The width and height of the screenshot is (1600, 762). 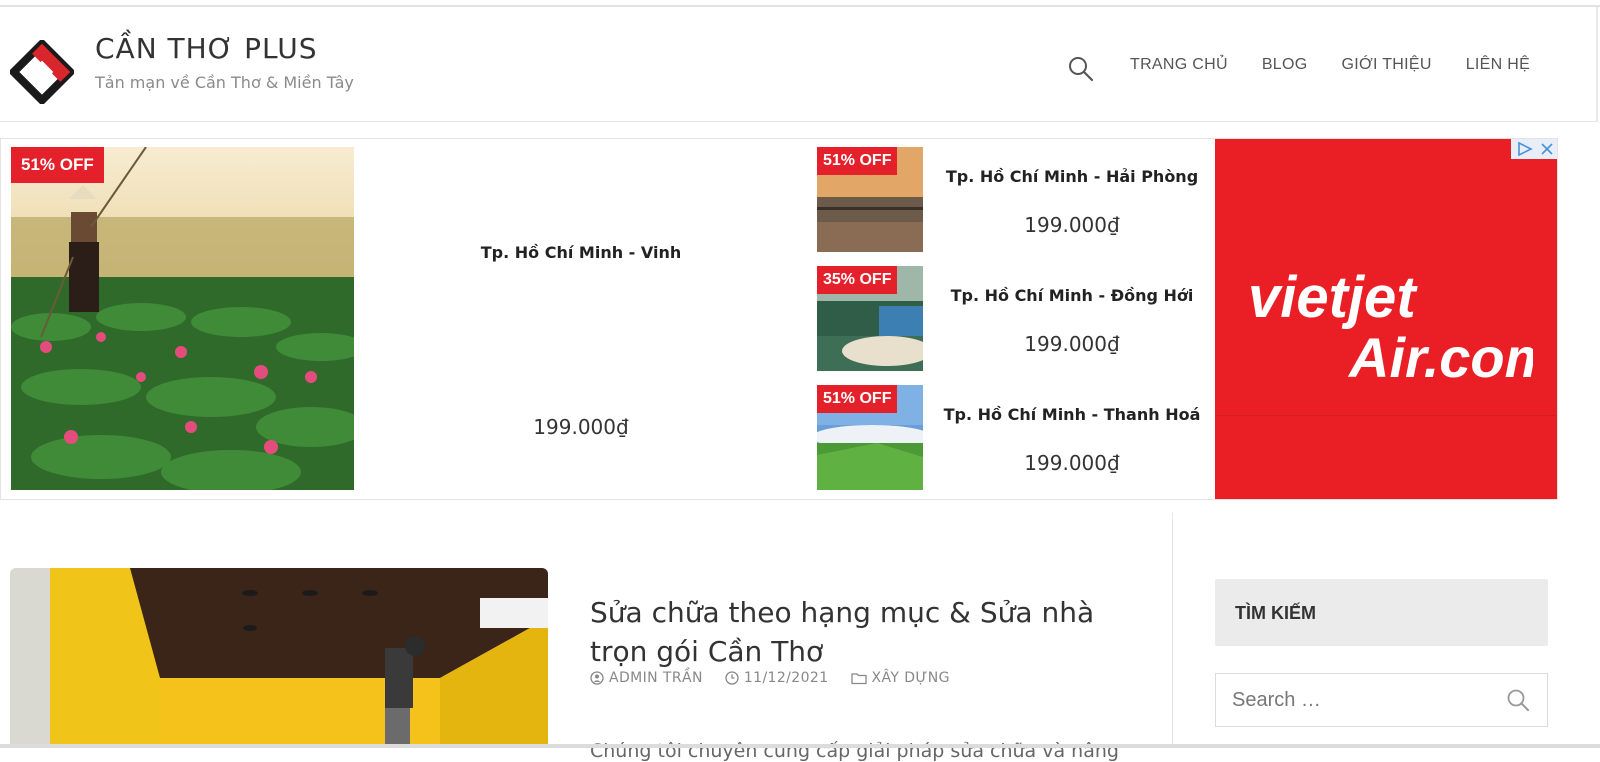 What do you see at coordinates (1330, 65) in the screenshot?
I see `main-nav: TRANG CHỦ BLOG GIỚI THIỆU LIÊN HỆ` at bounding box center [1330, 65].